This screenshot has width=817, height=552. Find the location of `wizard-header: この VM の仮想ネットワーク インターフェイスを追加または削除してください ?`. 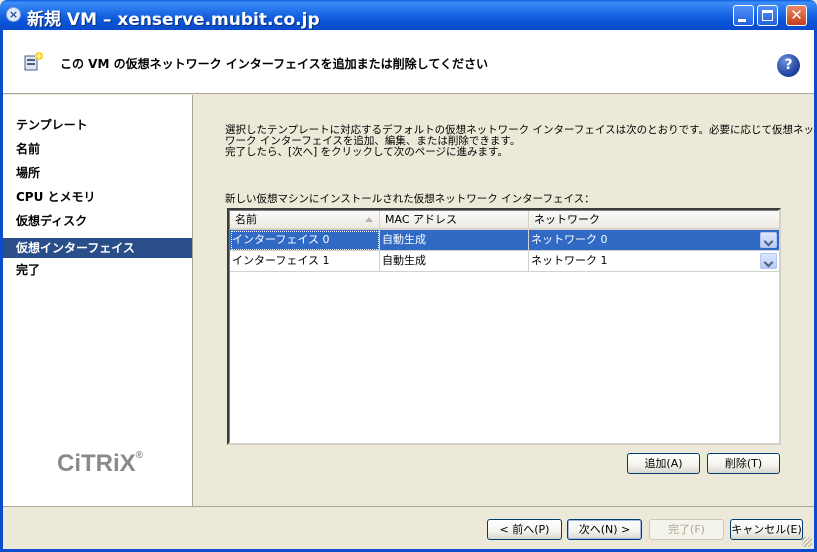

wizard-header: この VM の仮想ネットワーク インターフェイスを追加または削除してください ? is located at coordinates (408, 62).